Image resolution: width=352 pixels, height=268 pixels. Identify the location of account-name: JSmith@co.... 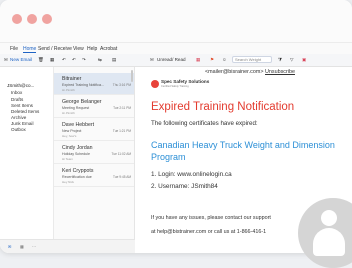
(20, 85).